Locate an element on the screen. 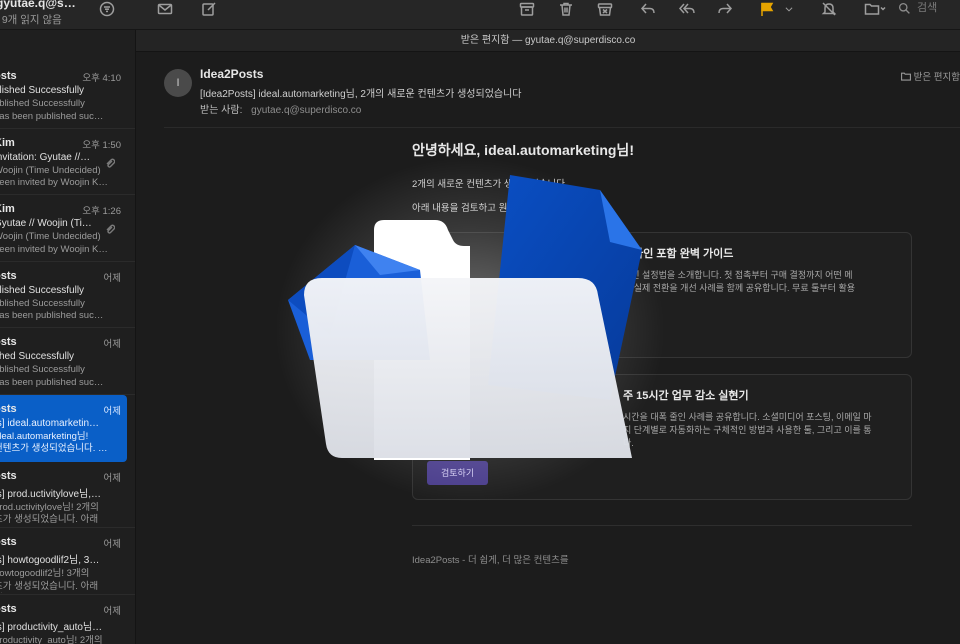 The image size is (960, 644). card-badge: 150% is located at coordinates (454, 250).